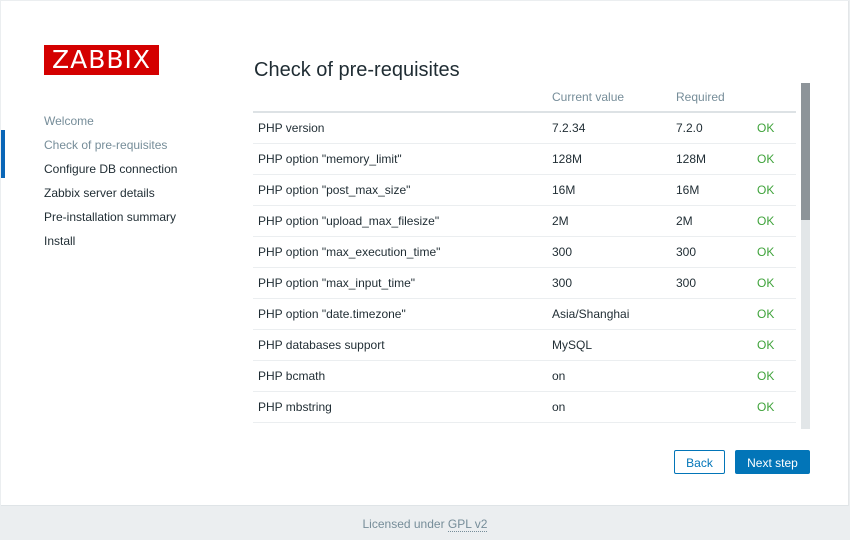  Describe the element at coordinates (116, 193) in the screenshot. I see `step-server-details: Zabbix server details` at that location.